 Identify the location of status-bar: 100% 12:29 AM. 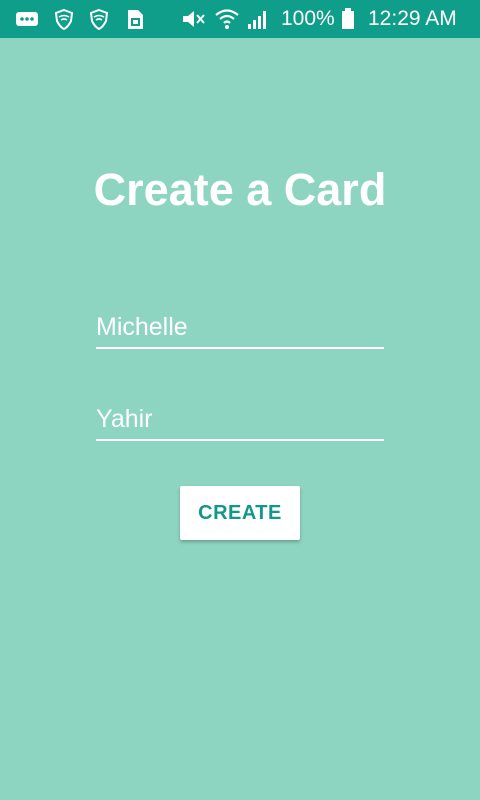
(240, 19).